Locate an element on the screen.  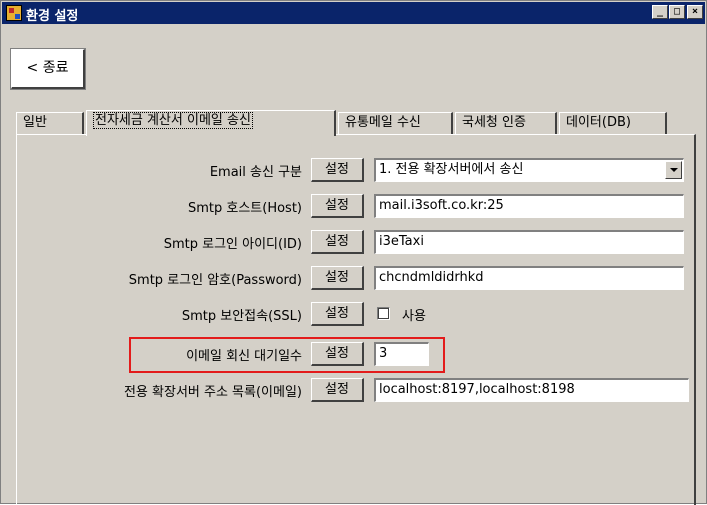
tab-mail-receive-label: 유통메일 수신 is located at coordinates (383, 122).